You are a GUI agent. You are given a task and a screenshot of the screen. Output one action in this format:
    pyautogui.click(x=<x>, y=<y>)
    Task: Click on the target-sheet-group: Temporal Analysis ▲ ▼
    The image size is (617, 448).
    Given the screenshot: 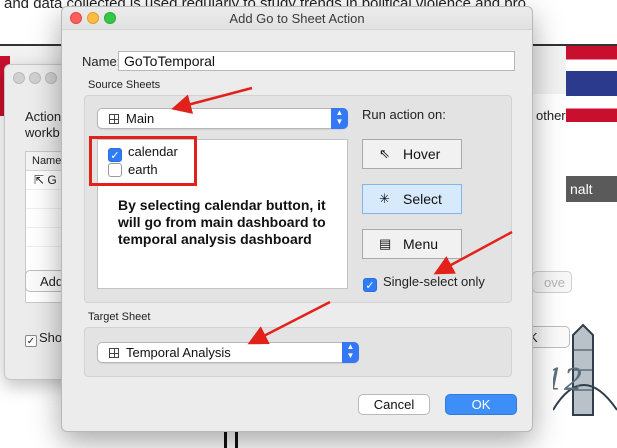 What is the action you would take?
    pyautogui.click(x=298, y=352)
    